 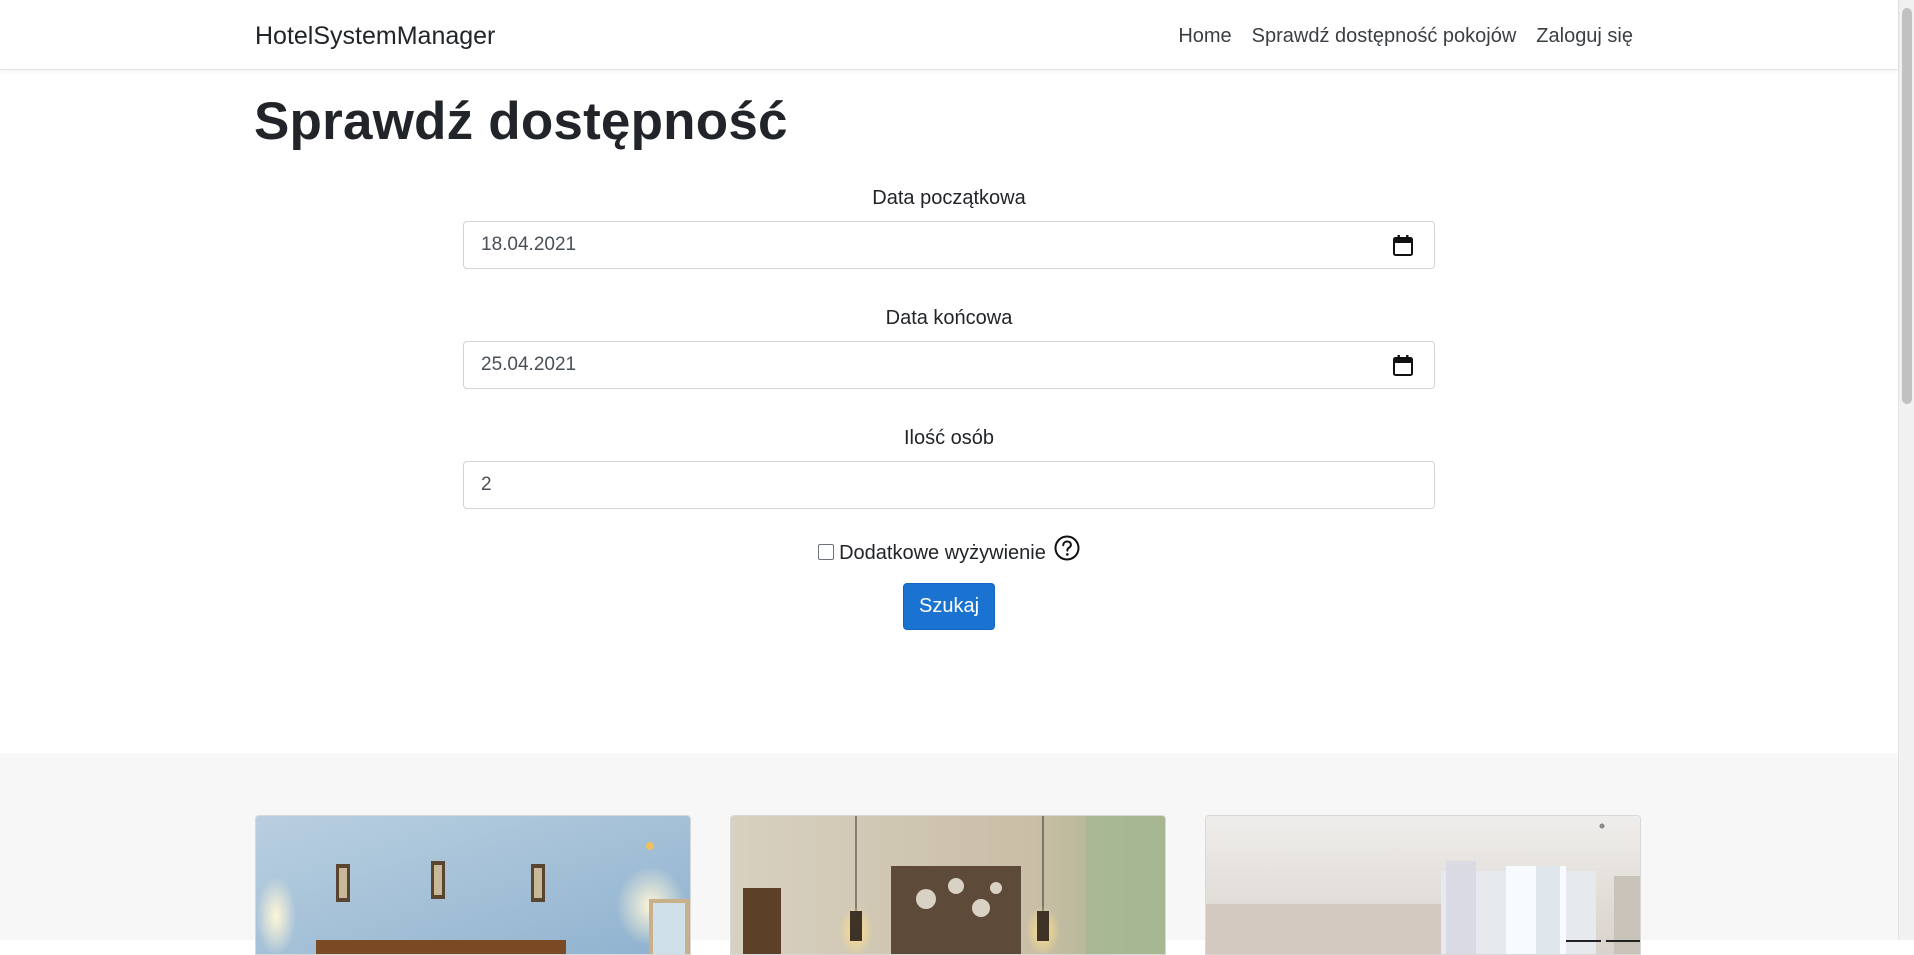 What do you see at coordinates (949, 198) in the screenshot?
I see `start-date-label: Data początkowa` at bounding box center [949, 198].